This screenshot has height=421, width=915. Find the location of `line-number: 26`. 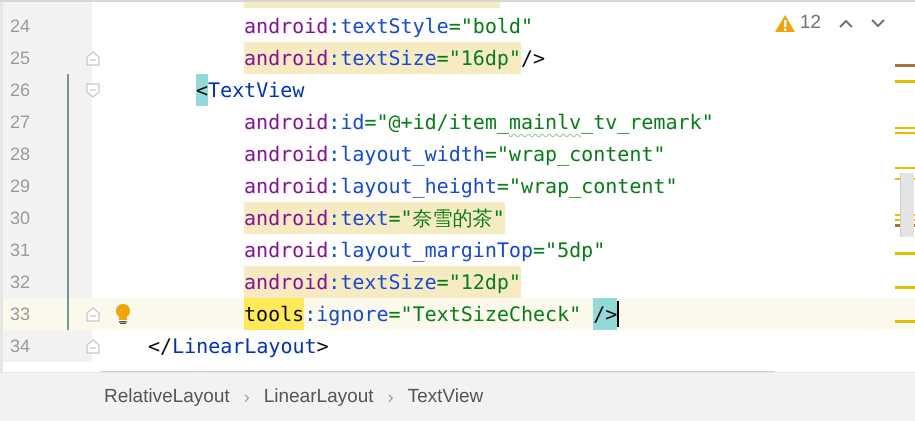

line-number: 26 is located at coordinates (20, 90).